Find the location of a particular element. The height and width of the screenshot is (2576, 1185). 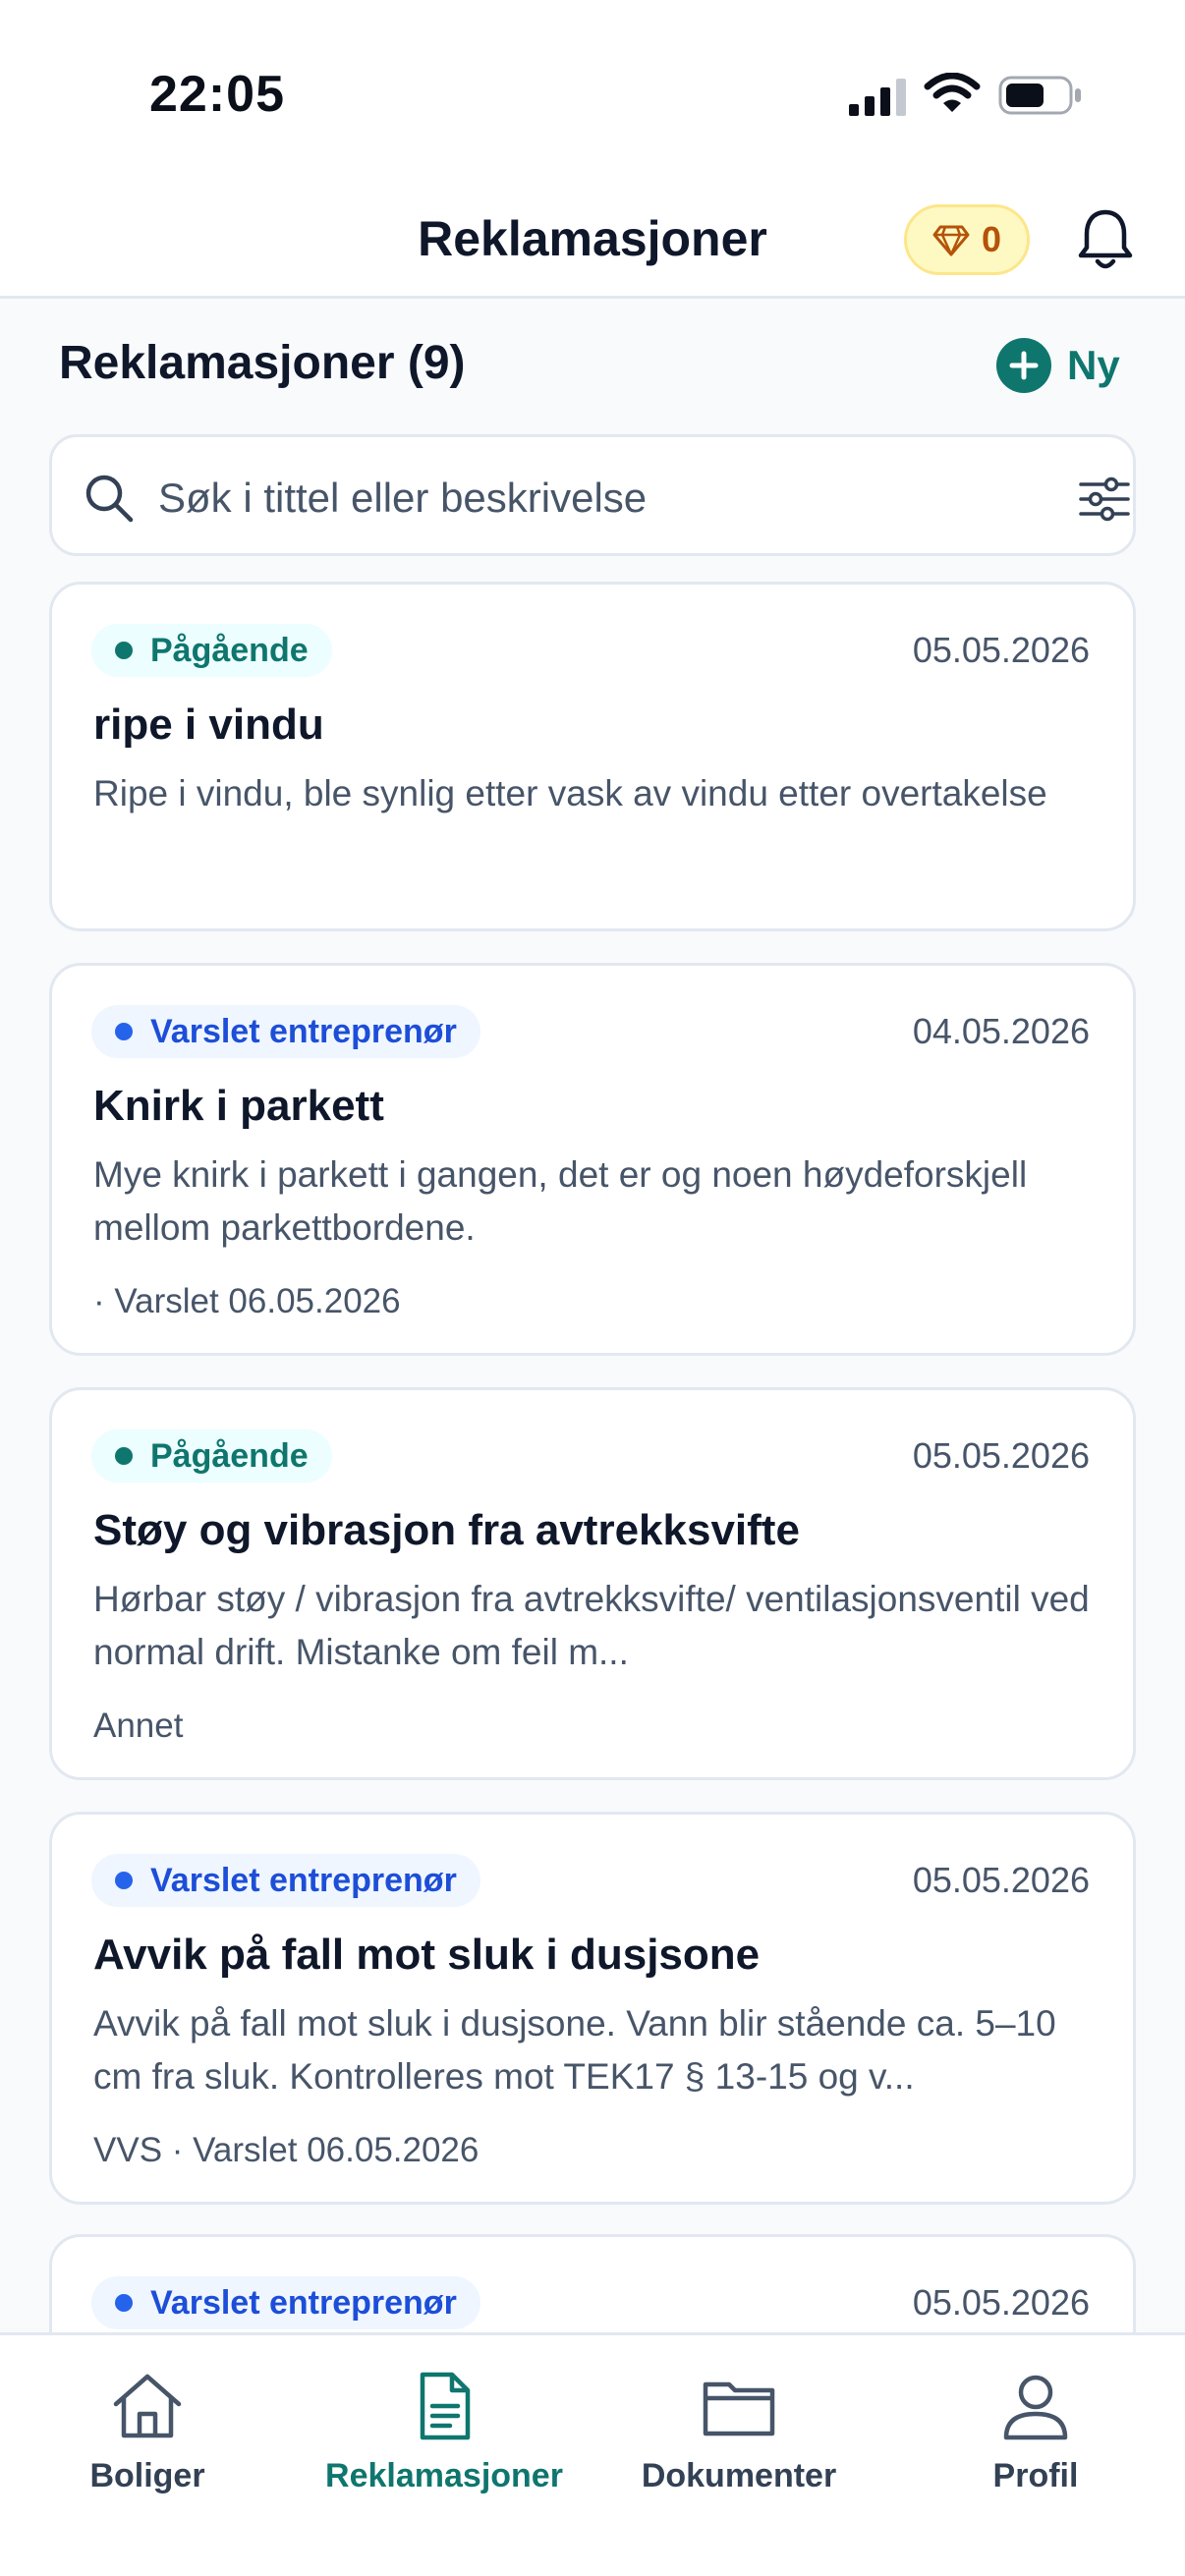

nav-label: Reklamasjoner is located at coordinates (444, 2475).